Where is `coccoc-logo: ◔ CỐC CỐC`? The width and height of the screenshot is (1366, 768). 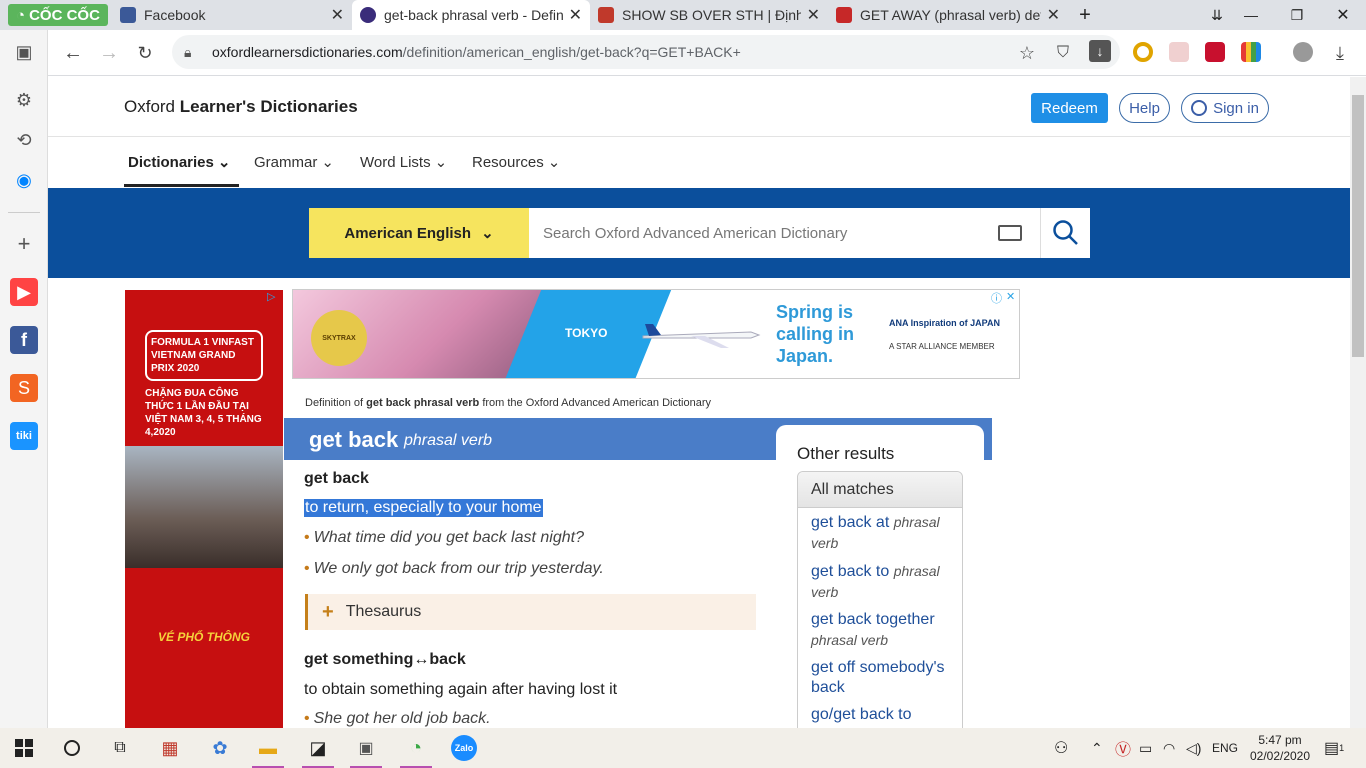
coccoc-logo: ◔ CỐC CỐC is located at coordinates (58, 15).